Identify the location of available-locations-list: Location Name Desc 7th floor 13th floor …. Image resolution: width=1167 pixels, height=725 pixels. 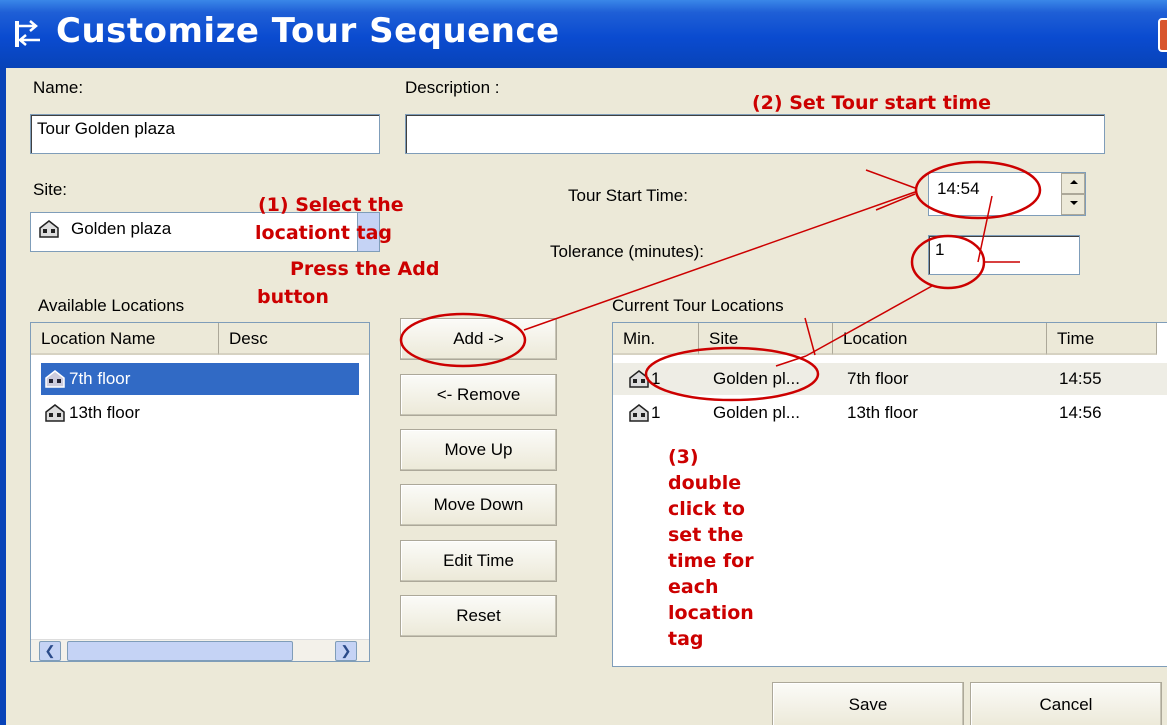
(200, 492).